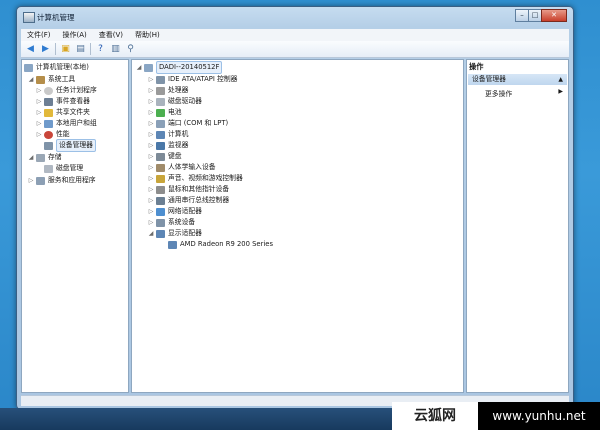 The image size is (600, 430). I want to click on actions-header: 操作, so click(476, 66).